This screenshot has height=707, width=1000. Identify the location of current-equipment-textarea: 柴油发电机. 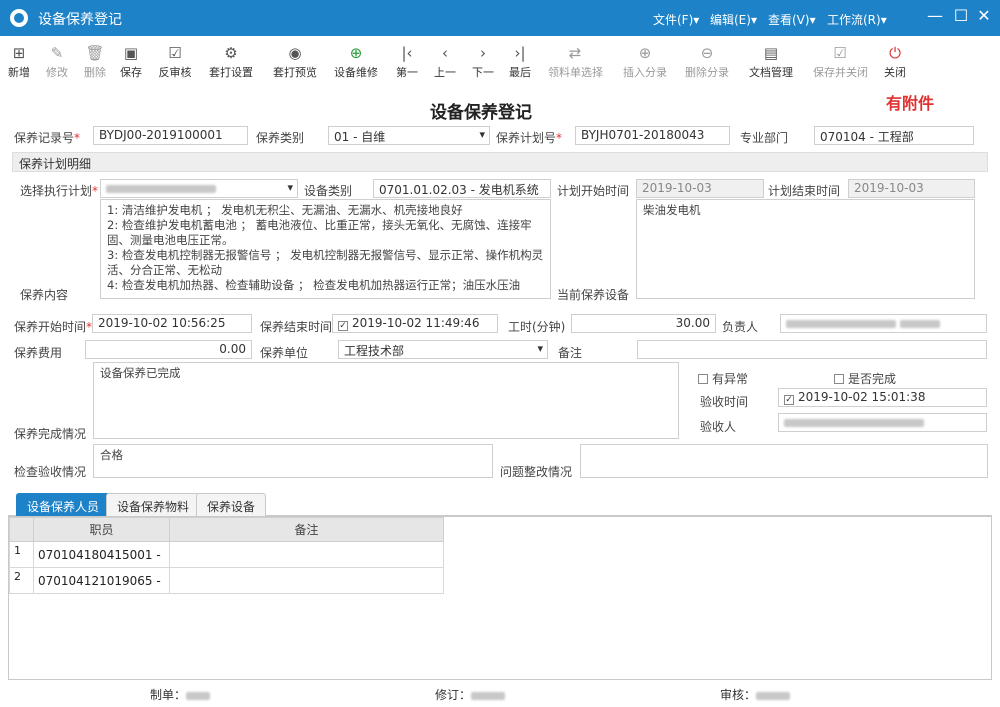
(805, 249).